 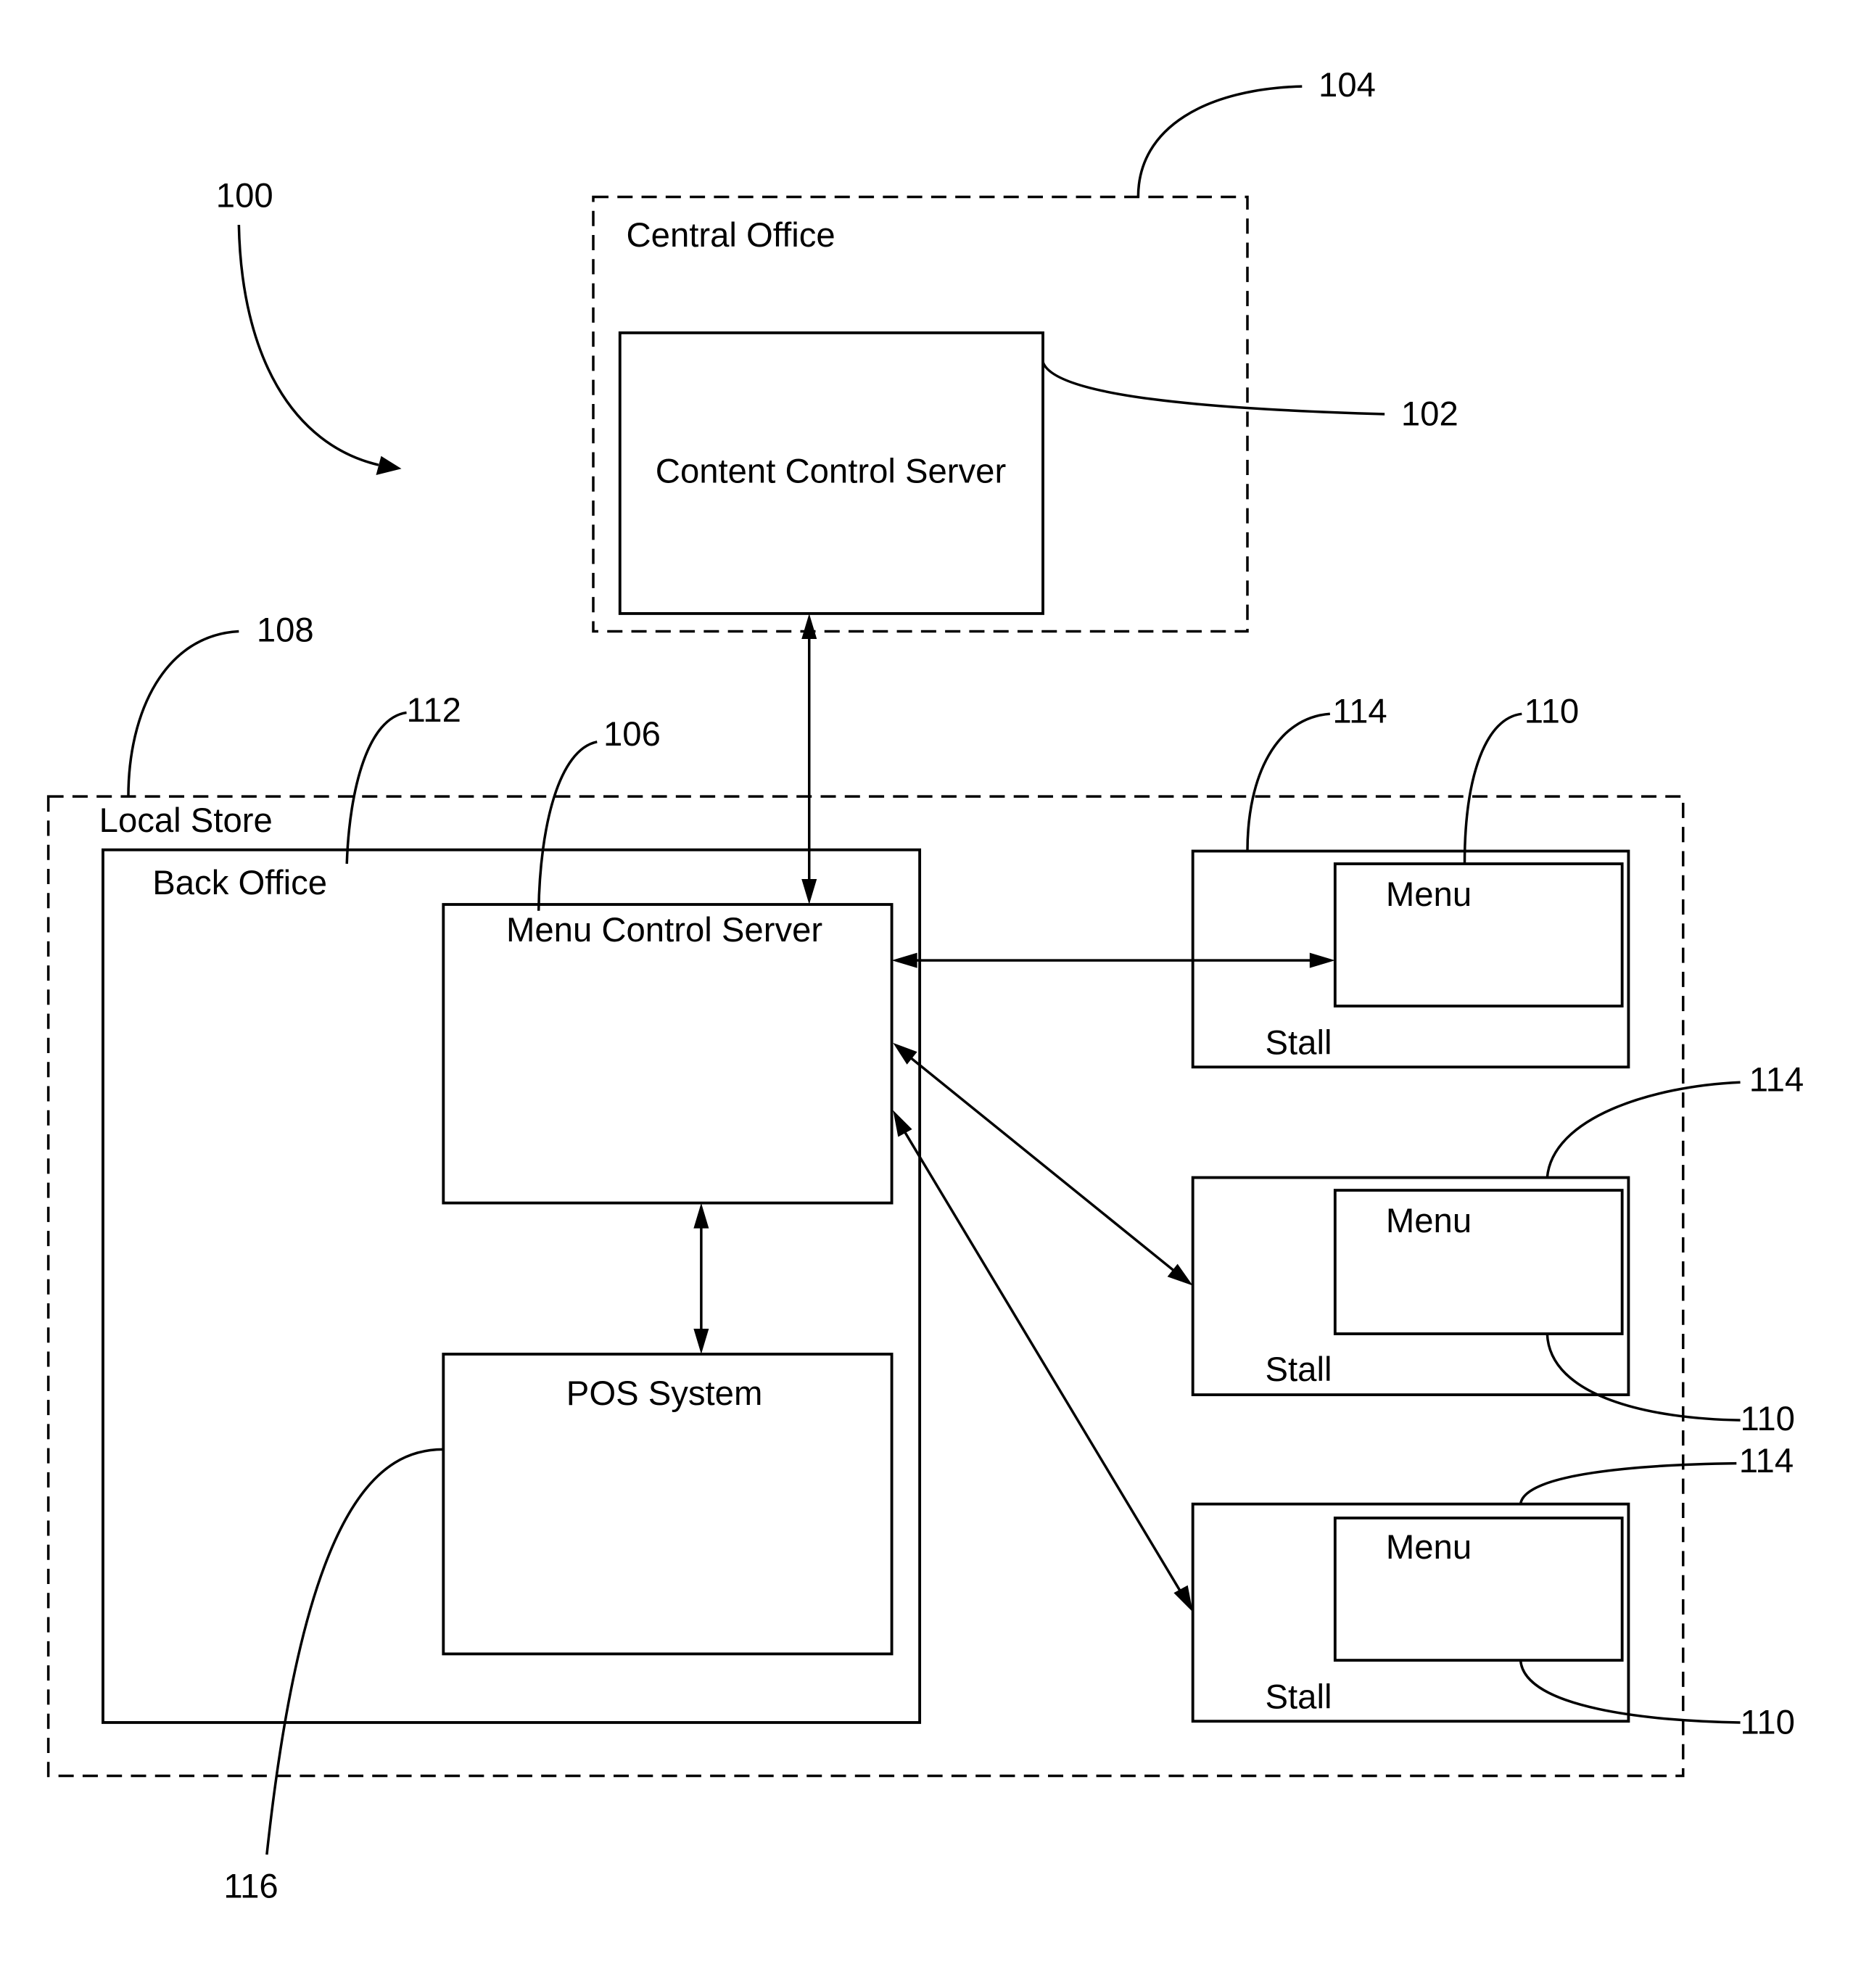 I want to click on stall-3: Menu Stall 114 110, so click(x=1493, y=1592).